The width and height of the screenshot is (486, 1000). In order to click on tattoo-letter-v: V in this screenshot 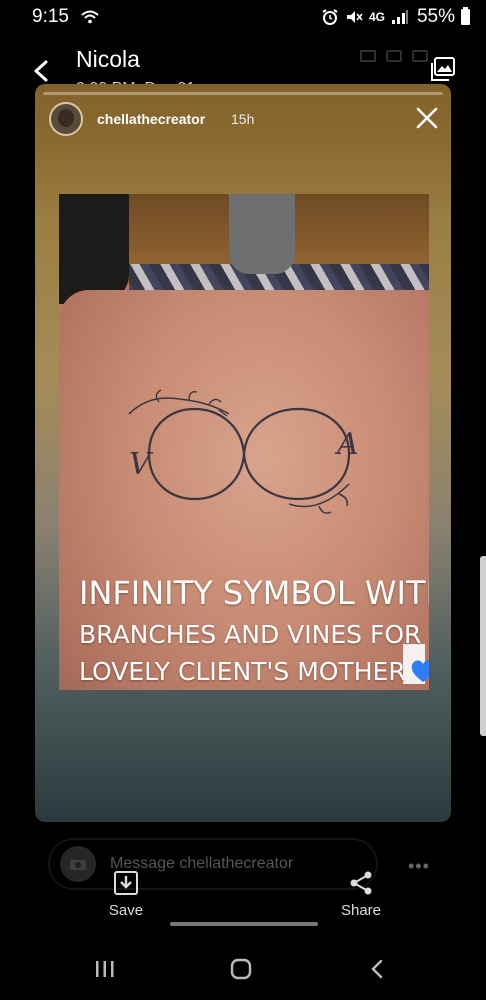, I will do `click(141, 464)`.